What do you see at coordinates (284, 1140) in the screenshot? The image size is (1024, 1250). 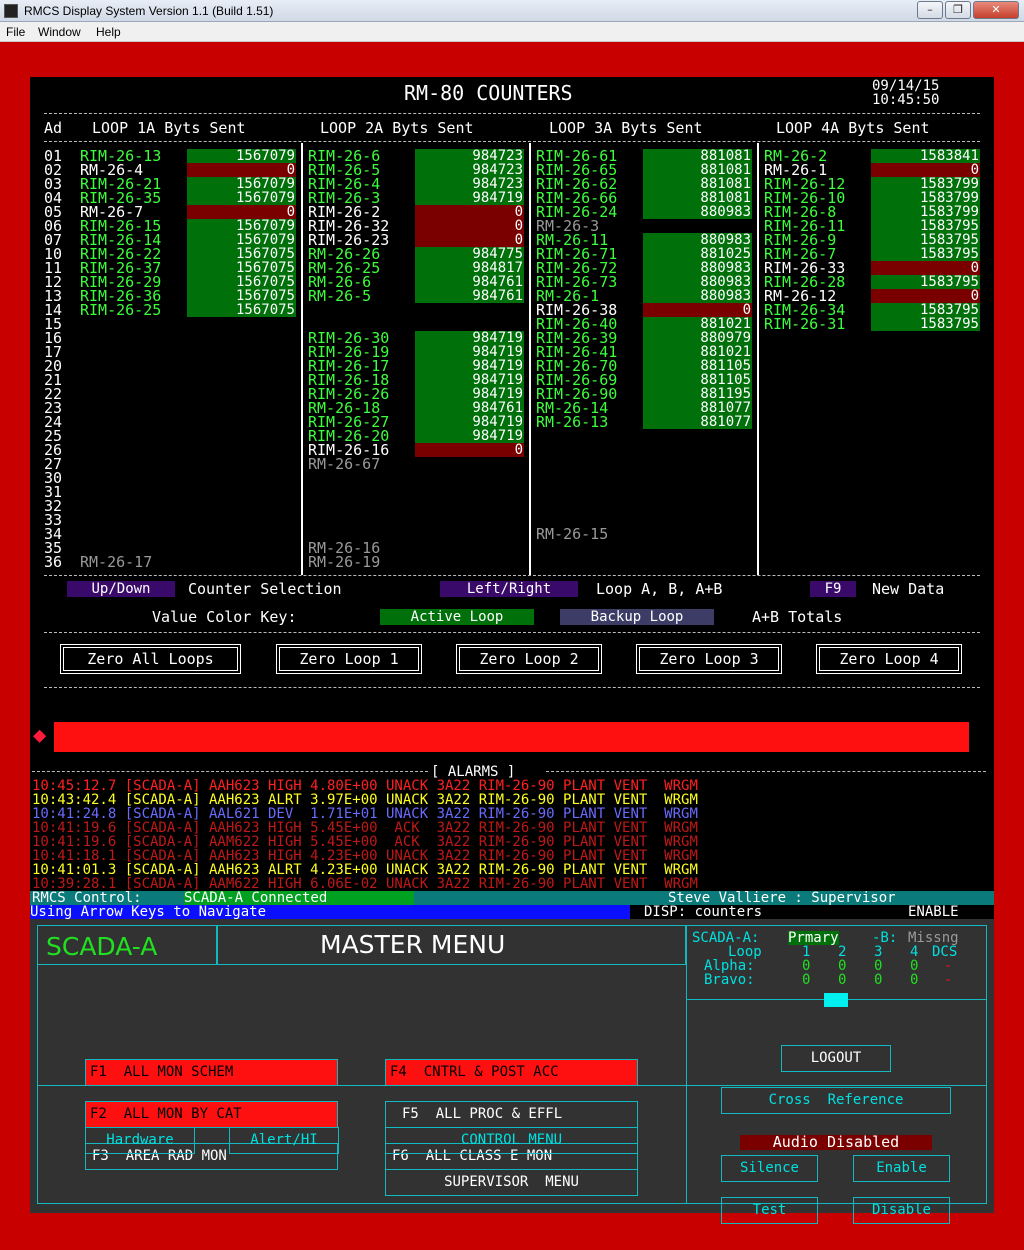 I see `alert-hi-button: Alert/HI` at bounding box center [284, 1140].